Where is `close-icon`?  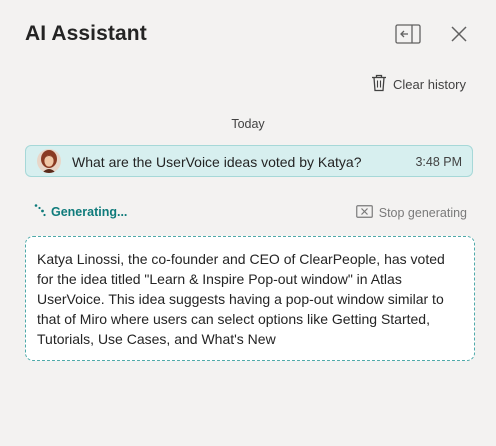
close-icon is located at coordinates (459, 34).